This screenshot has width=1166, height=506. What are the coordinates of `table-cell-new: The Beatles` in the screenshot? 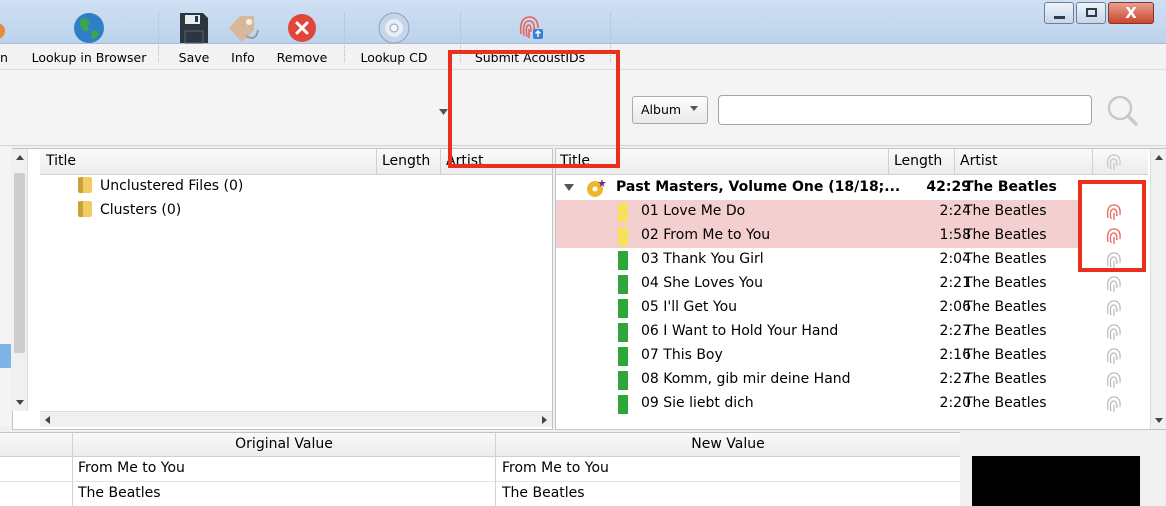 It's located at (728, 494).